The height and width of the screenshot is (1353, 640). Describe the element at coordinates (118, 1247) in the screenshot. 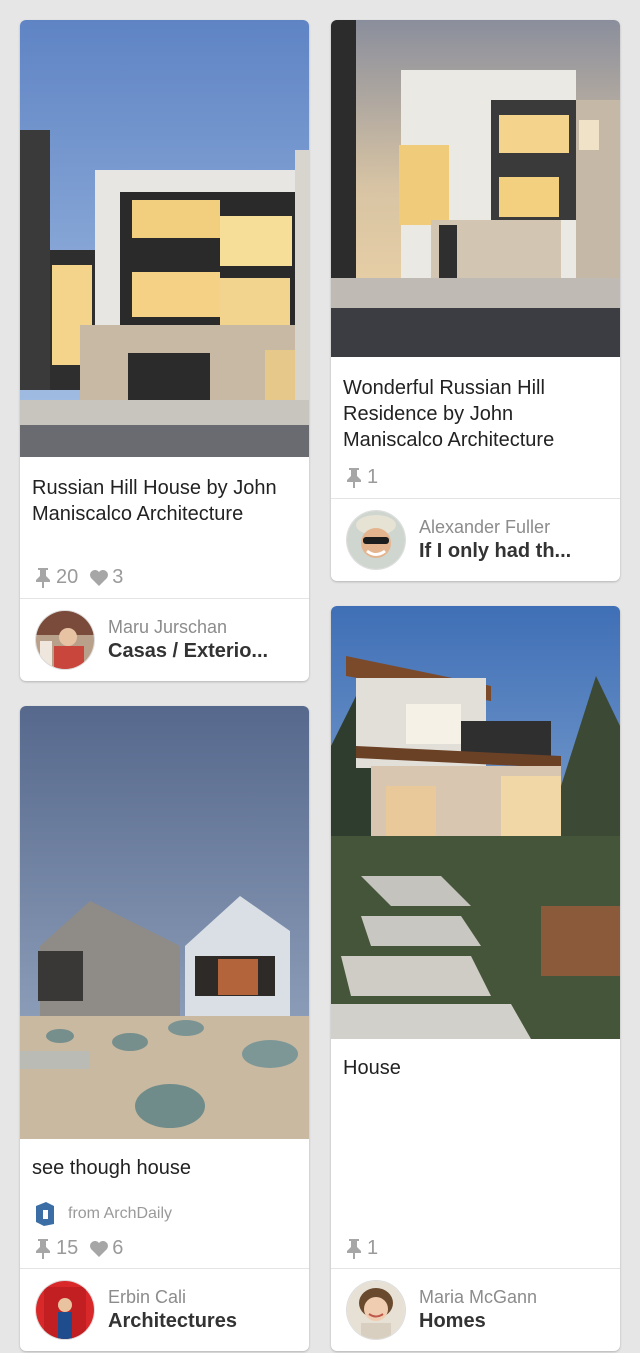

I see `like-count-value: 6` at that location.